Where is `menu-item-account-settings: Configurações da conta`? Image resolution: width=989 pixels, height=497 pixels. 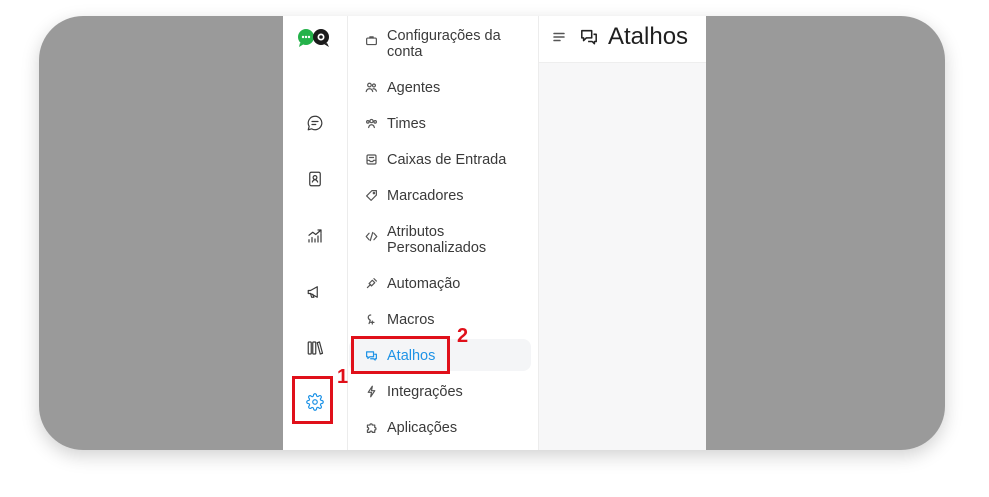
menu-item-account-settings: Configurações da conta is located at coordinates (452, 44).